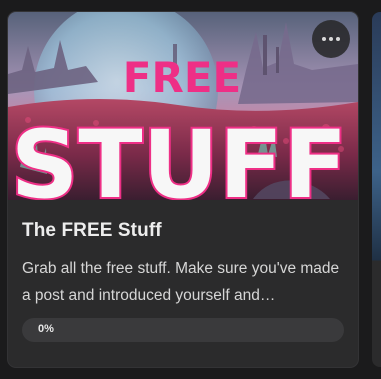 This screenshot has height=379, width=381. I want to click on card-menu-button, so click(331, 39).